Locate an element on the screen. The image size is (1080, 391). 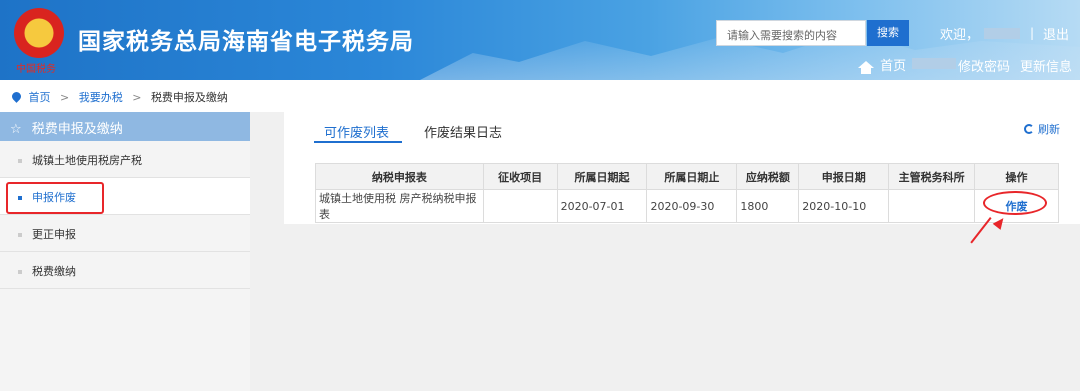
emblem-text: 中国税务 is located at coordinates (36, 69).